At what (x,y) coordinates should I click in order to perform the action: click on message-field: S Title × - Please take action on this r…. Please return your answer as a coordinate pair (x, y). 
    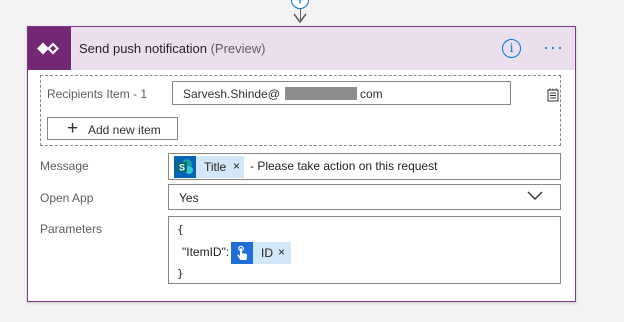
    Looking at the image, I should click on (364, 166).